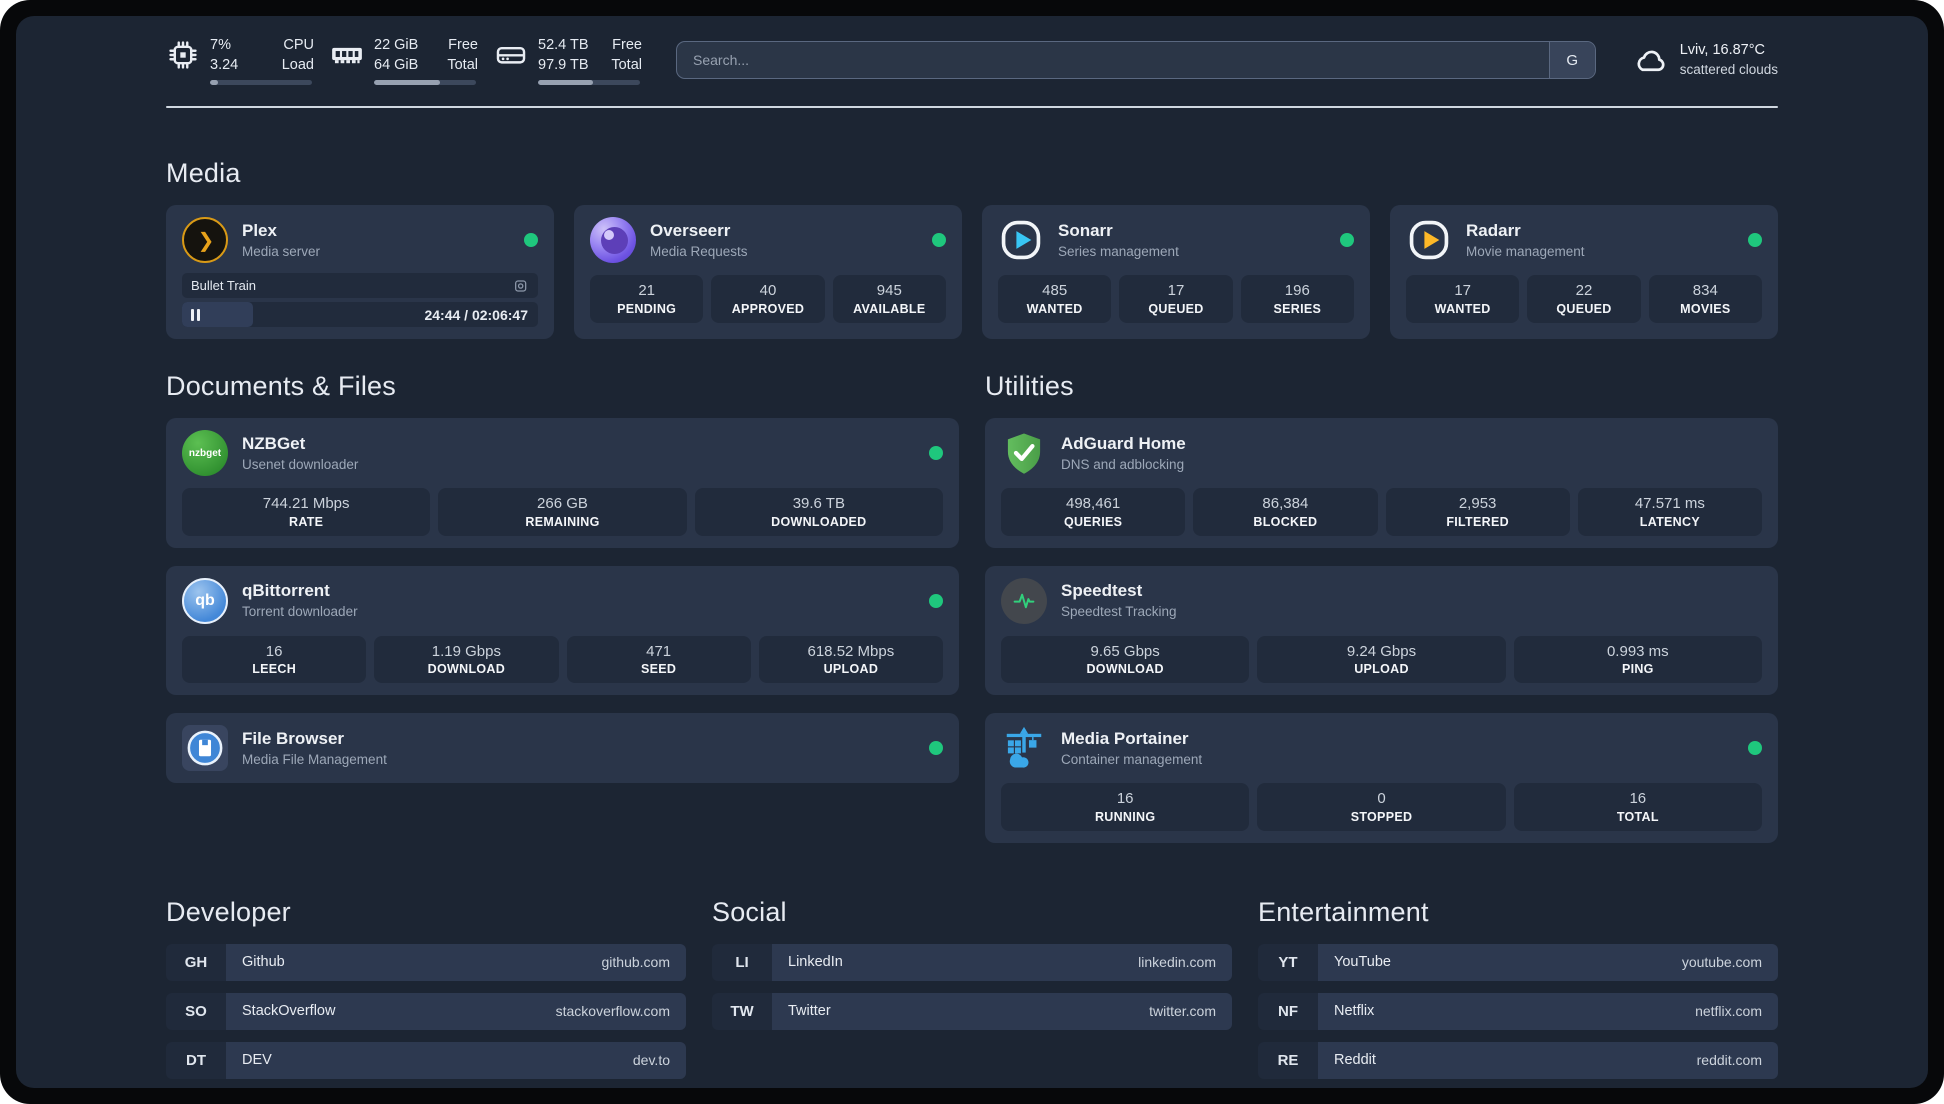  What do you see at coordinates (1637, 816) in the screenshot?
I see `stat-label: TOTAL` at bounding box center [1637, 816].